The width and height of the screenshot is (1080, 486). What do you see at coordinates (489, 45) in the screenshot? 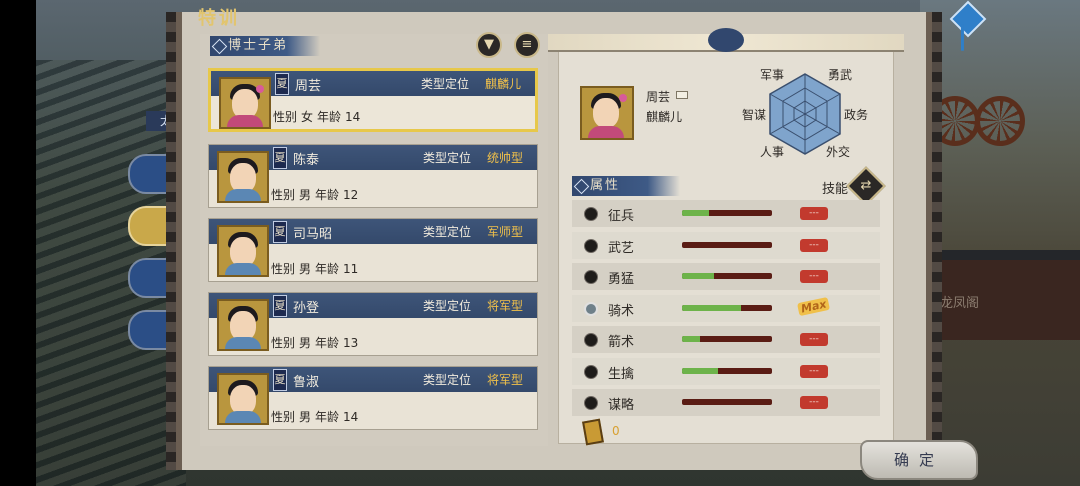
I see `filter-icon: ▼` at bounding box center [489, 45].